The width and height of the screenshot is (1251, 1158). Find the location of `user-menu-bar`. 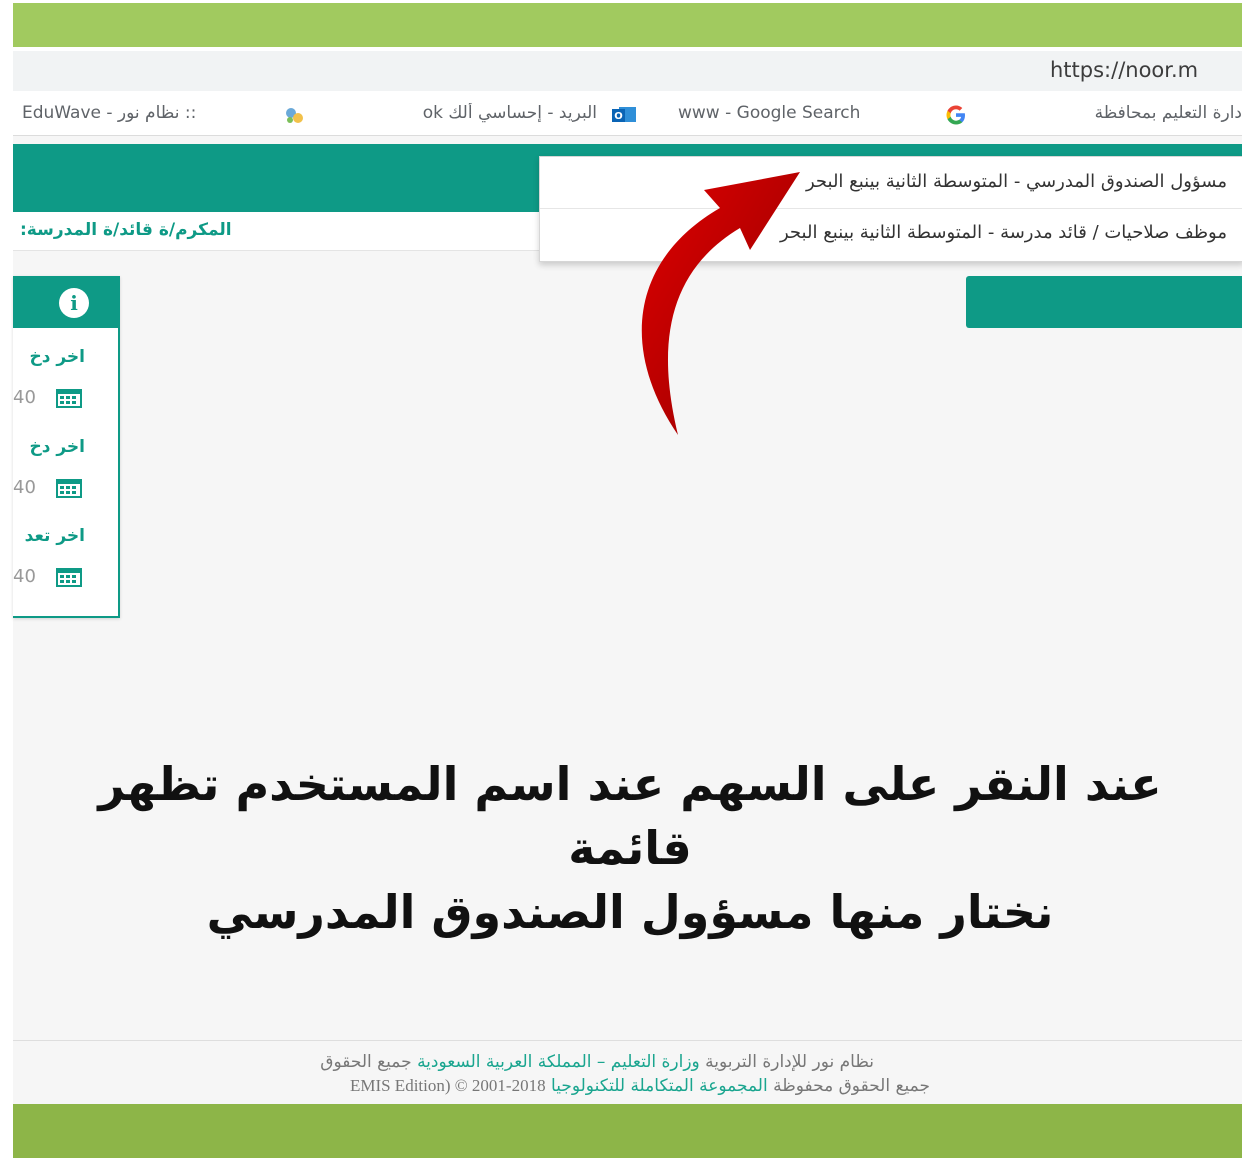

user-menu-bar is located at coordinates (1104, 302).